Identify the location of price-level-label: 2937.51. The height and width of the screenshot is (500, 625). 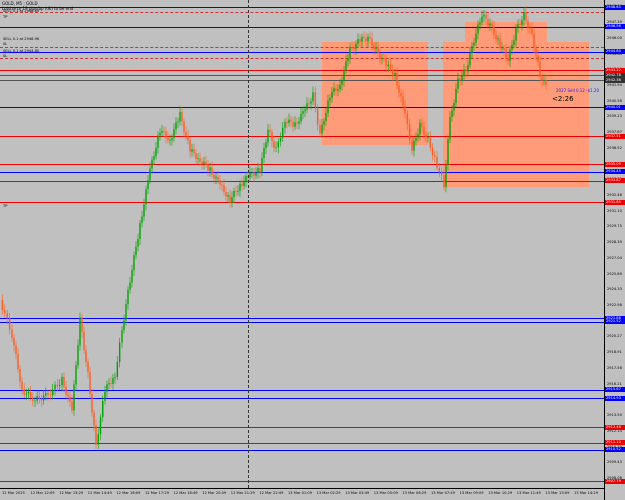
(615, 136).